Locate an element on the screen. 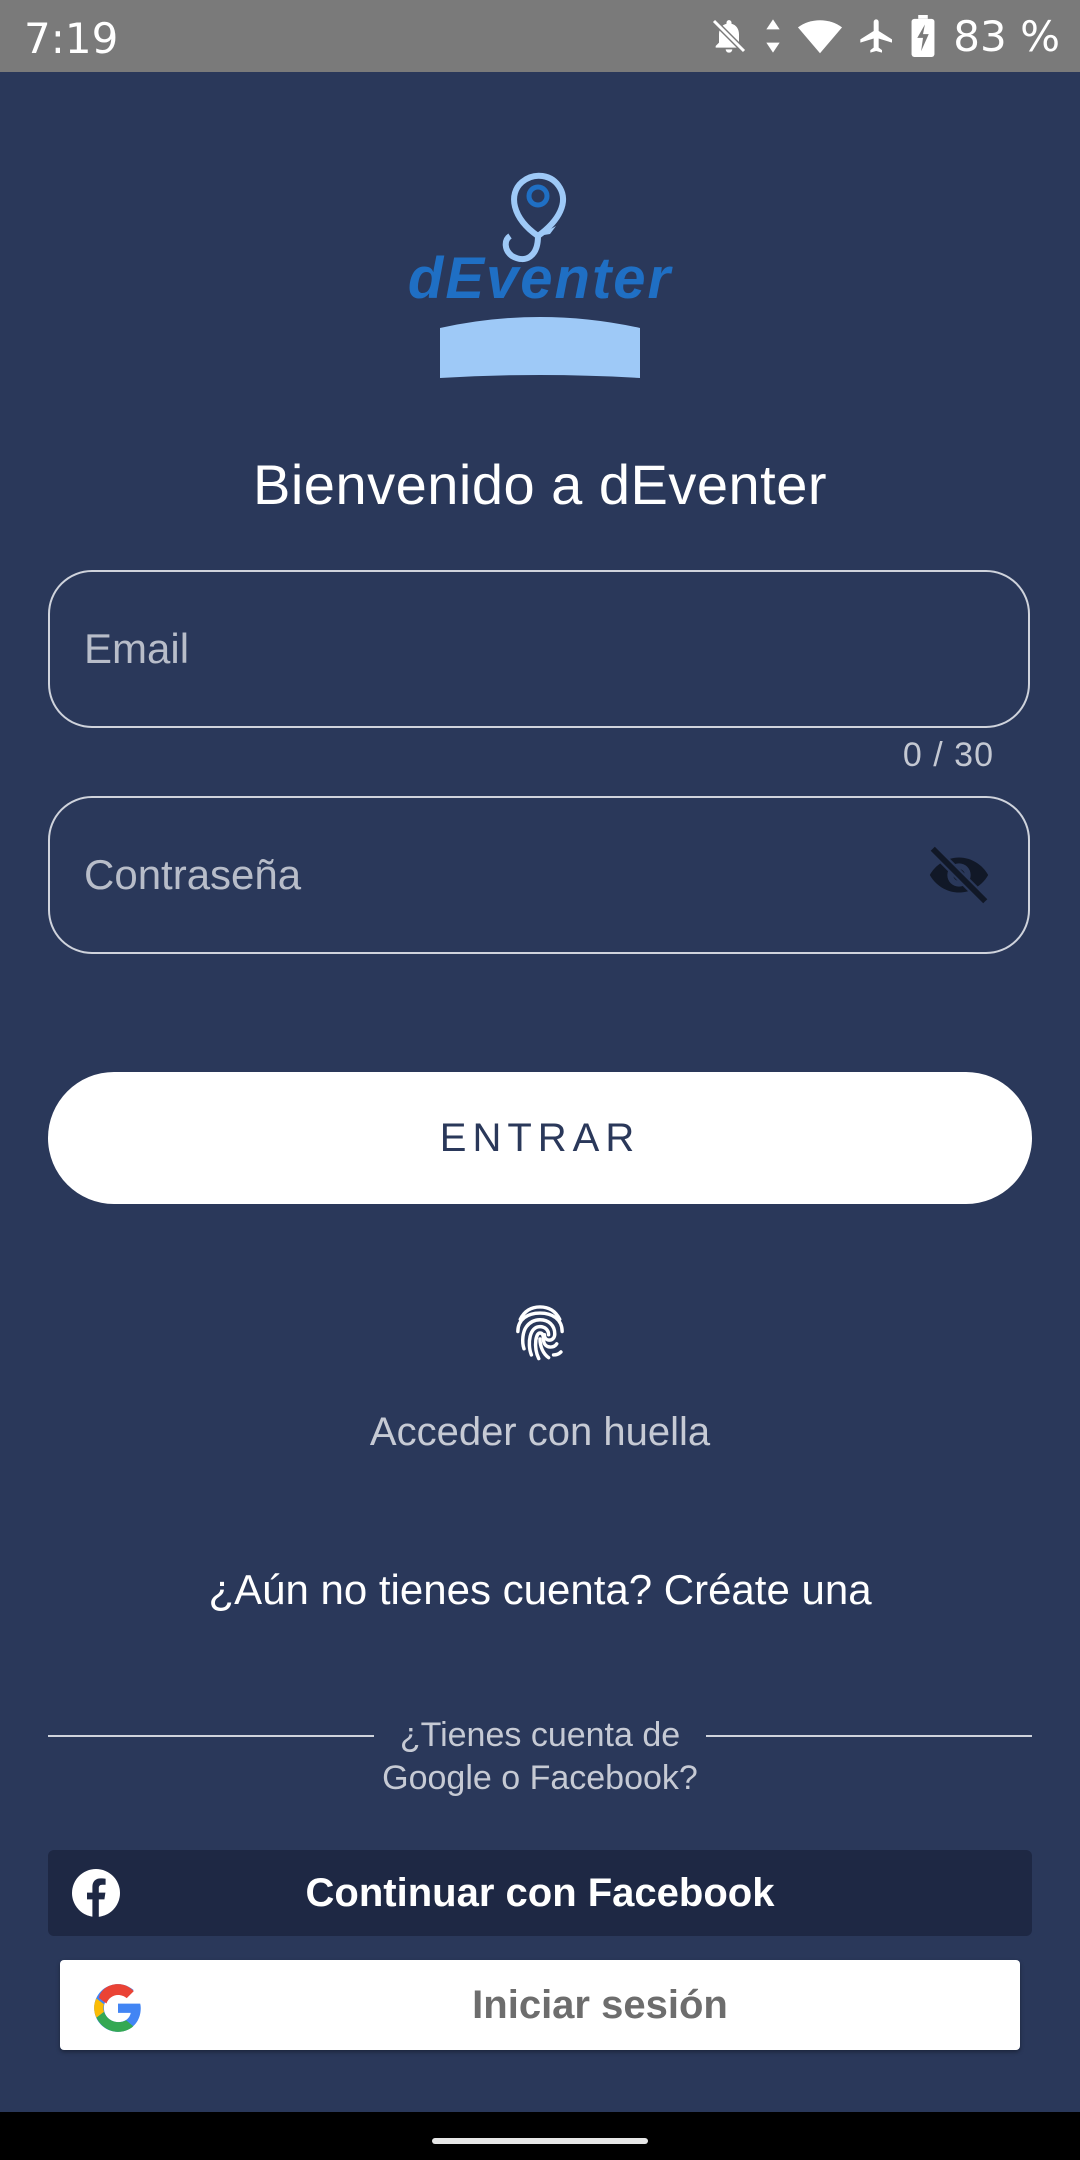 This screenshot has width=1080, height=2160. google-login-button: Iniciar sesión is located at coordinates (540, 2005).